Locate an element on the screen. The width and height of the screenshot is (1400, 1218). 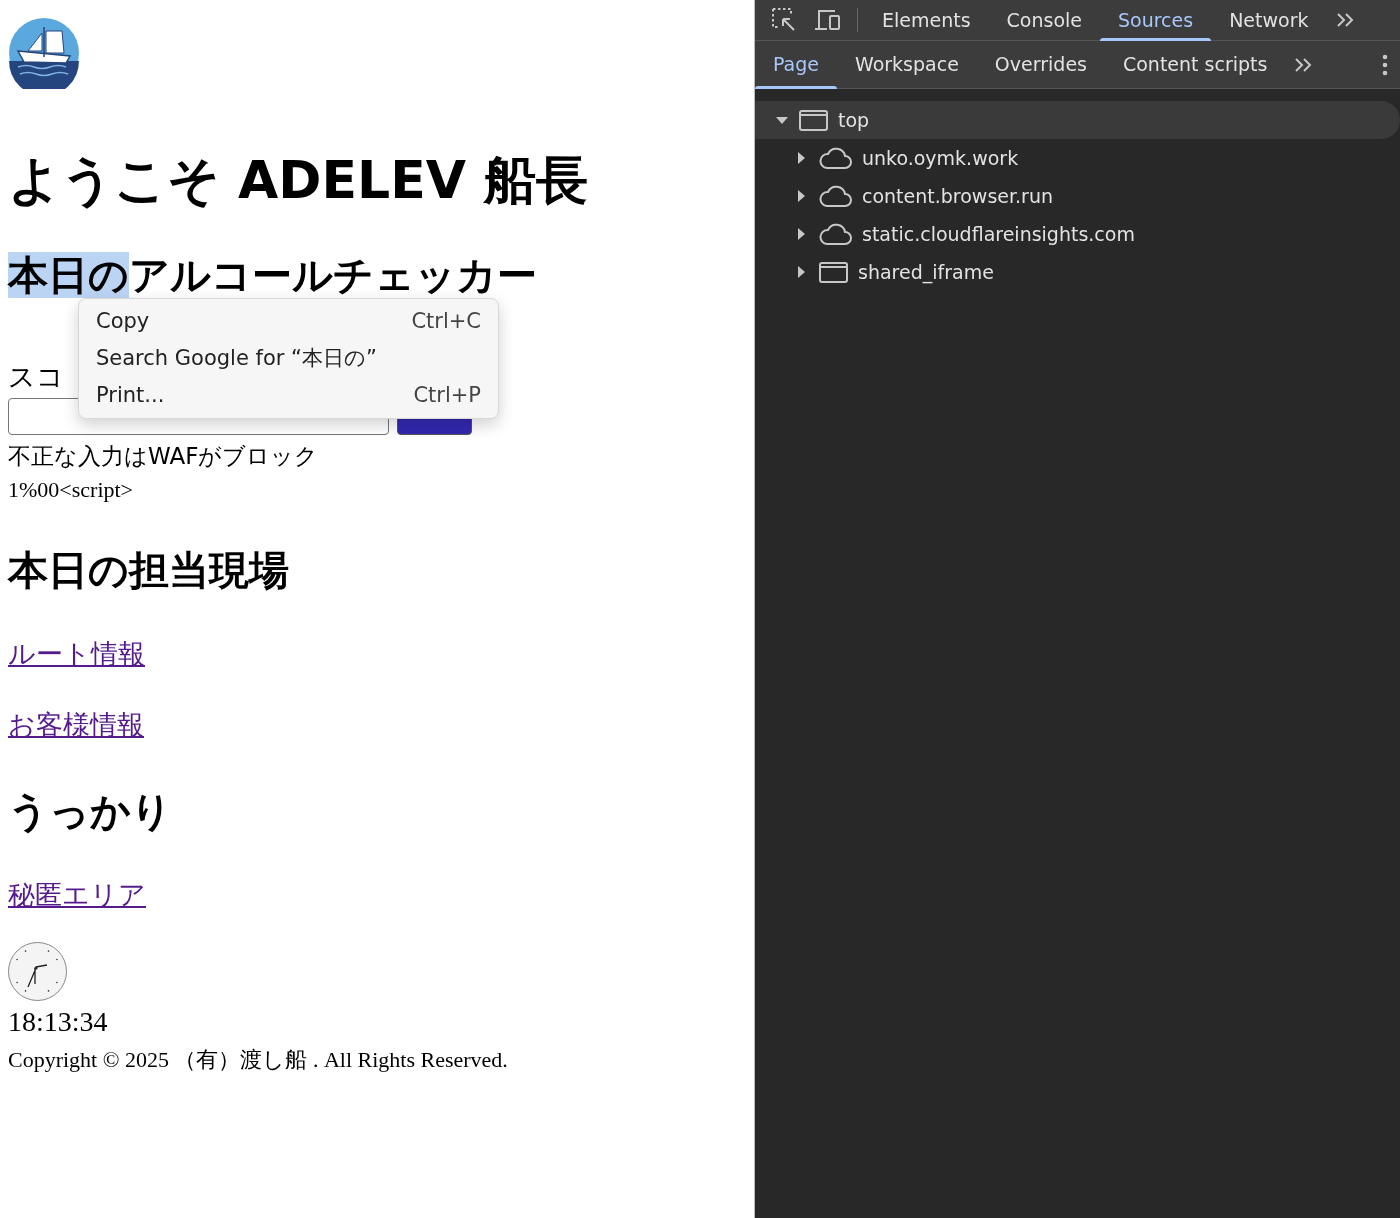
section-heading: 本日の担当現場 is located at coordinates (148, 570).